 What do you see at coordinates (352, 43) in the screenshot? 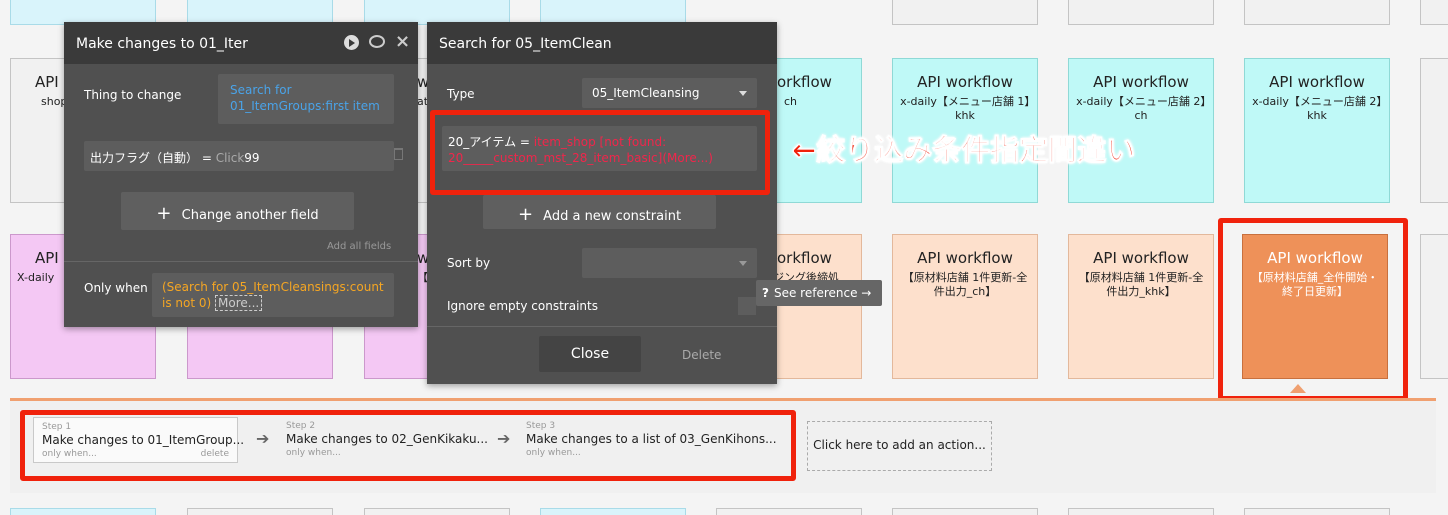
I see `play-triangle` at bounding box center [352, 43].